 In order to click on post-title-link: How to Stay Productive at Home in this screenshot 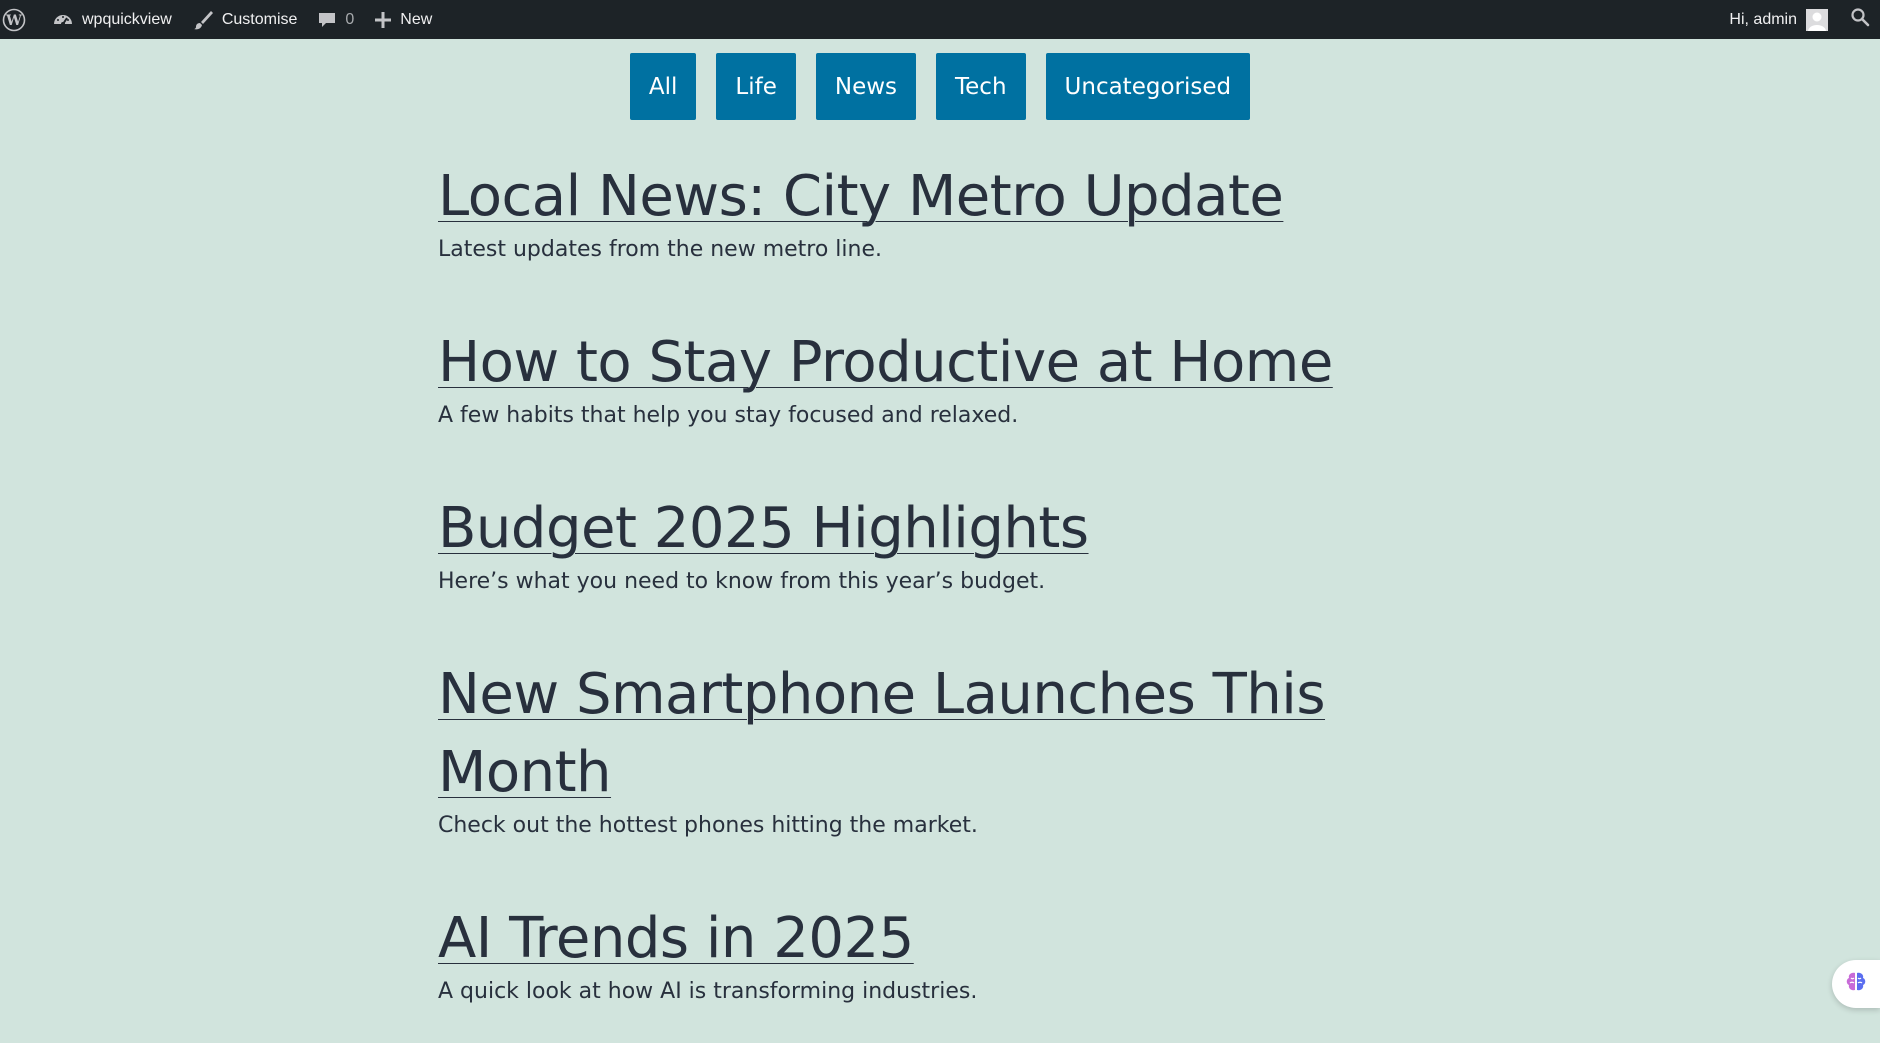, I will do `click(885, 362)`.